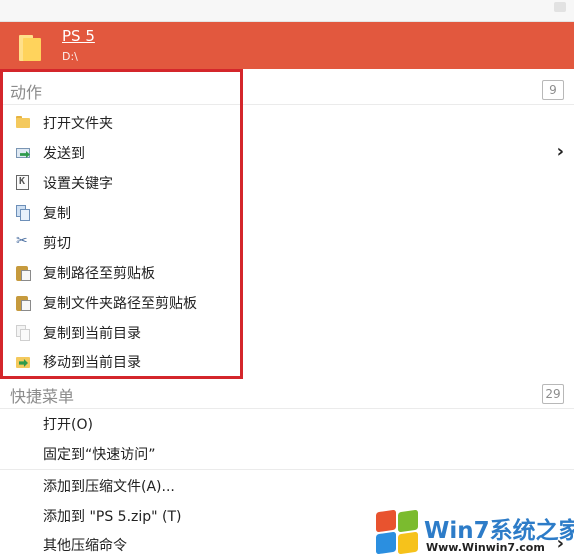 The height and width of the screenshot is (560, 574). I want to click on scissors-icon: ✂, so click(22, 241).